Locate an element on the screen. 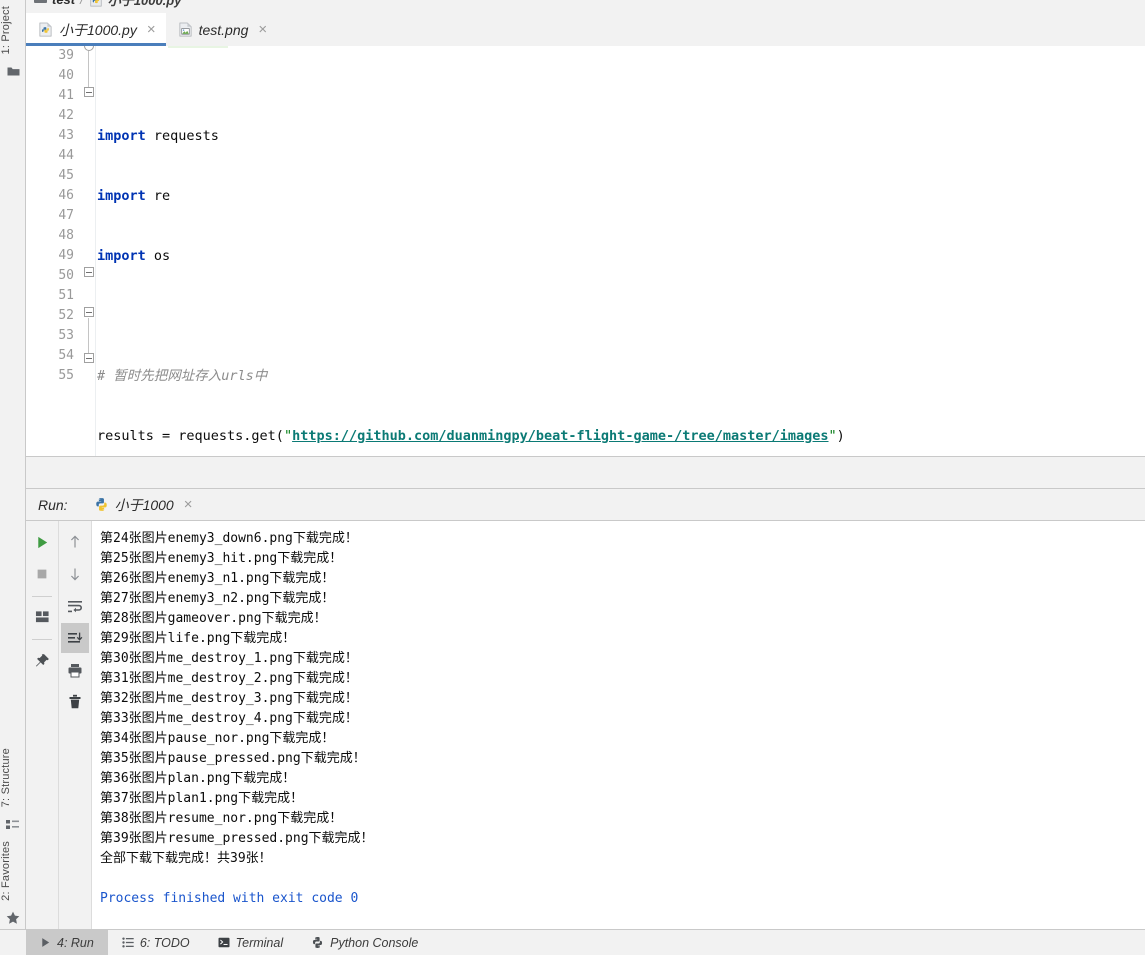  play-icon is located at coordinates (45, 942).